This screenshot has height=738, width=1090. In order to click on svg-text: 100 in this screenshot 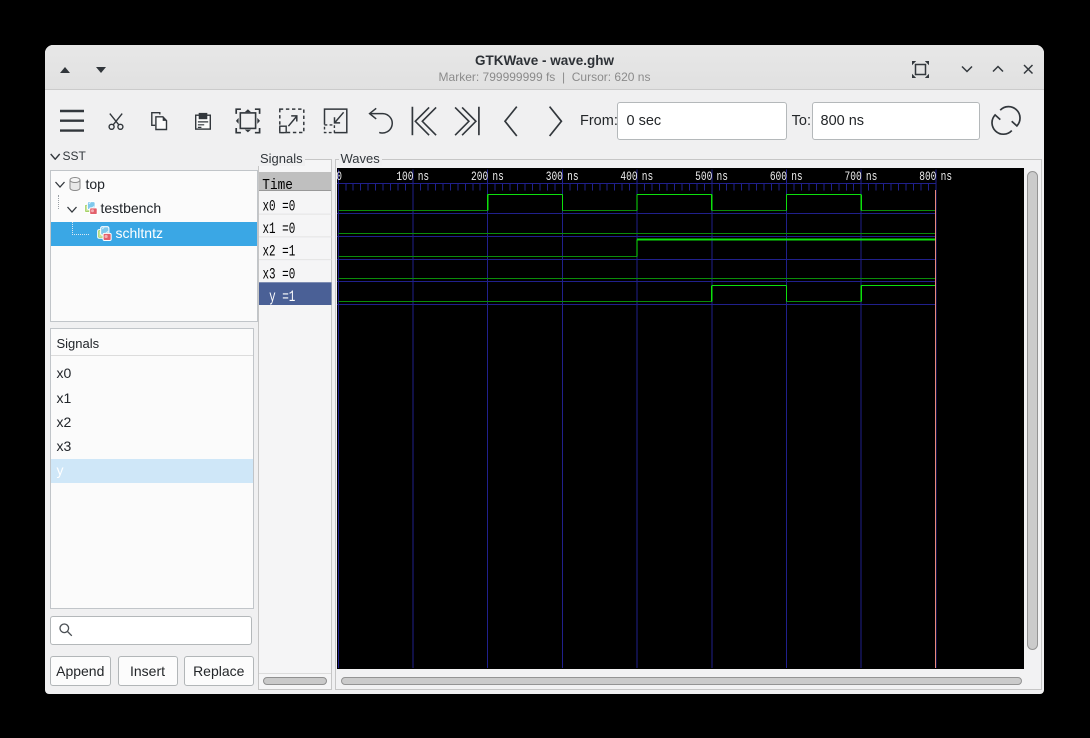, I will do `click(404, 178)`.